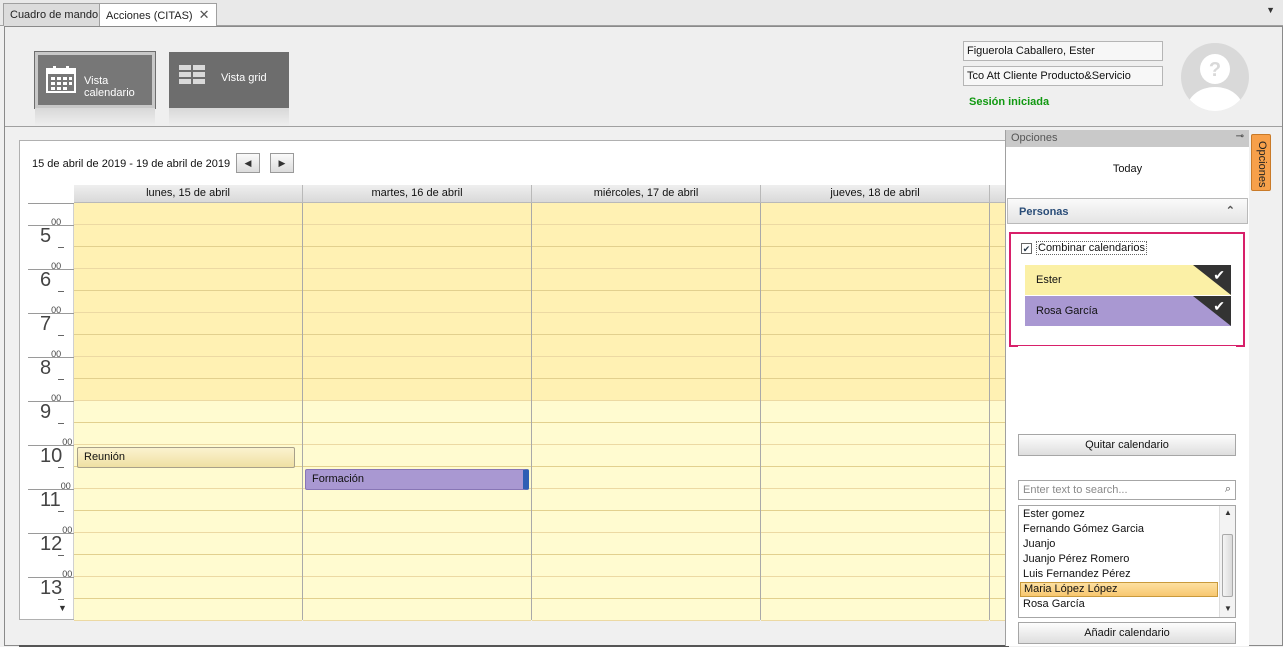  What do you see at coordinates (1240, 136) in the screenshot?
I see `pin-icon: ⊸` at bounding box center [1240, 136].